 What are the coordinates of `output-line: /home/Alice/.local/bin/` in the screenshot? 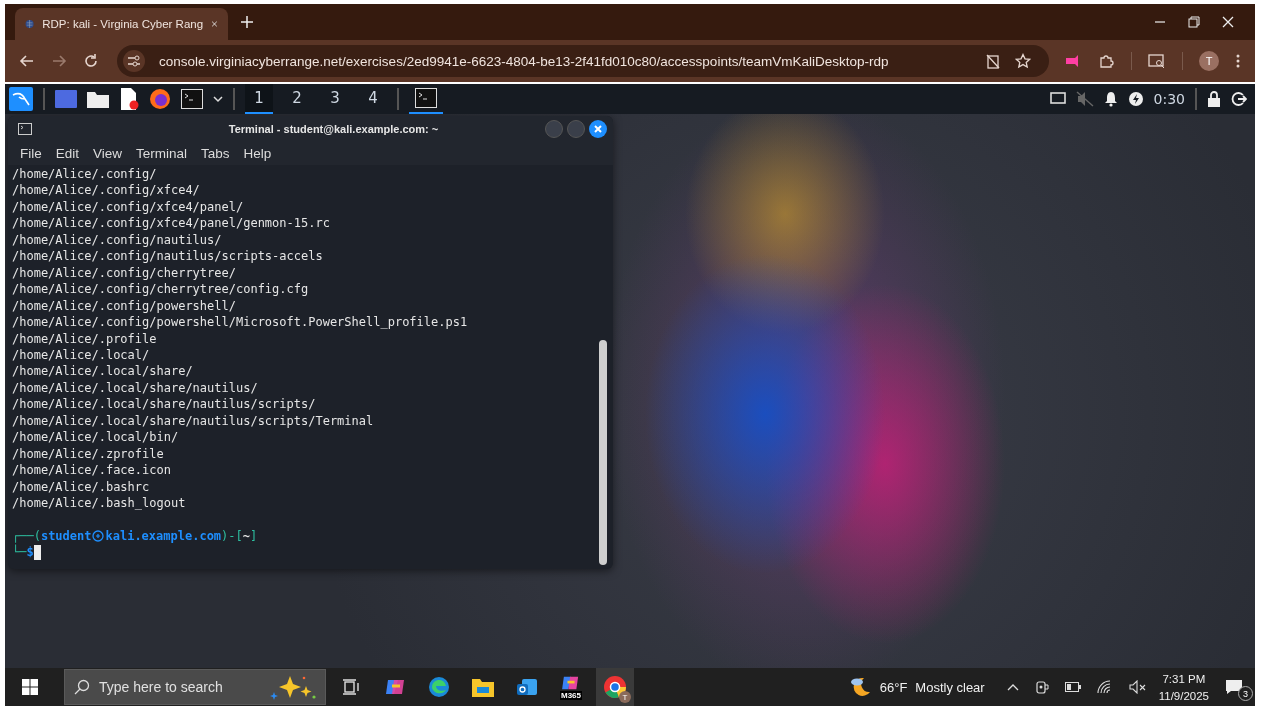 It's located at (96, 437).